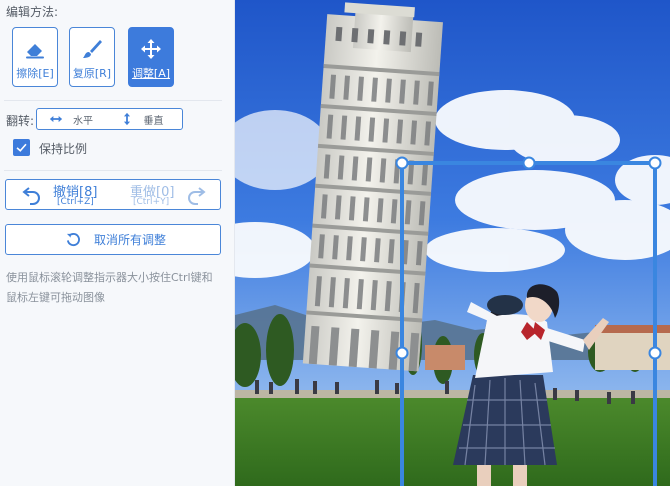 The width and height of the screenshot is (670, 486). What do you see at coordinates (151, 73) in the screenshot?
I see `adjust-label: 调整[A]` at bounding box center [151, 73].